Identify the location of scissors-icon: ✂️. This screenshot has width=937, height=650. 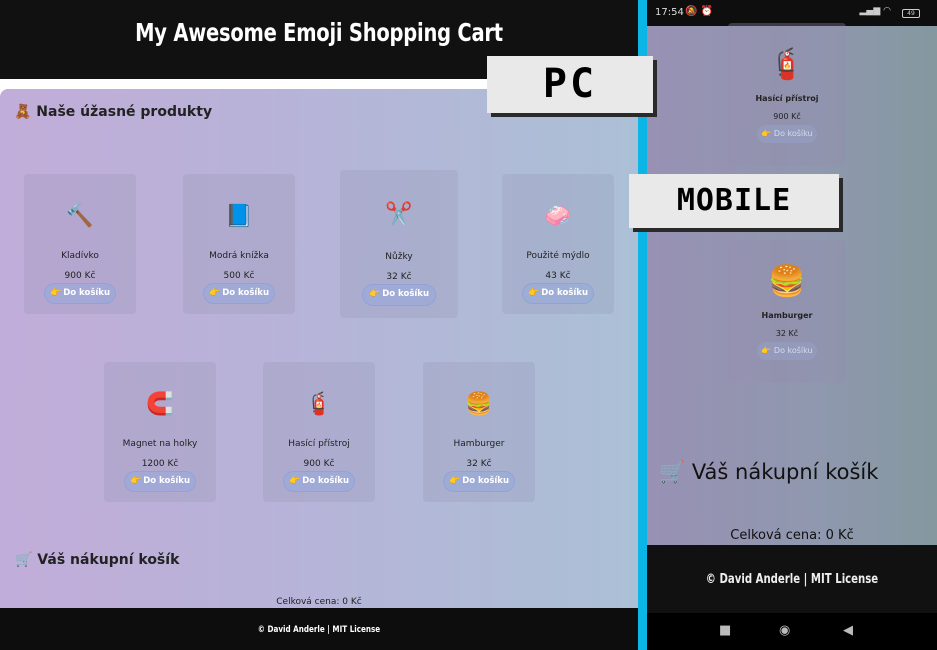
(399, 214).